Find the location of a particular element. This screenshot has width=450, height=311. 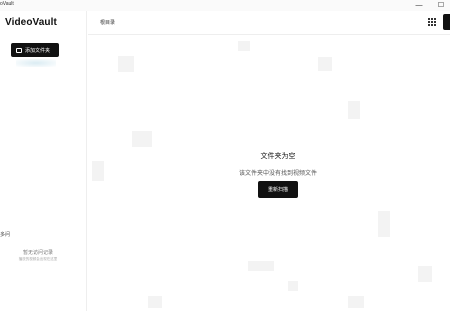

breadcrumb: 根目录 is located at coordinates (107, 22).